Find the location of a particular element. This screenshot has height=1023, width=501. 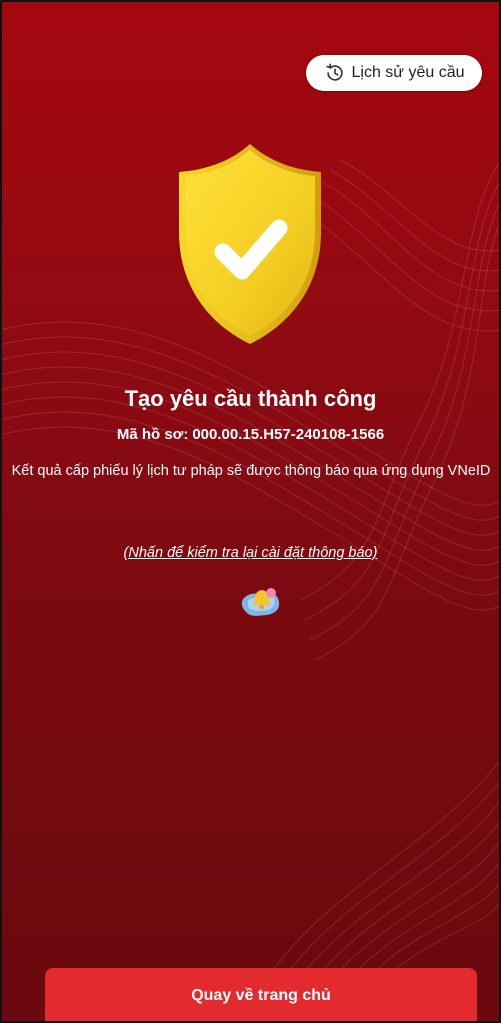

record-code: Mã hồ sơ: 000.00.15.H57-240108-1566 is located at coordinates (250, 434).